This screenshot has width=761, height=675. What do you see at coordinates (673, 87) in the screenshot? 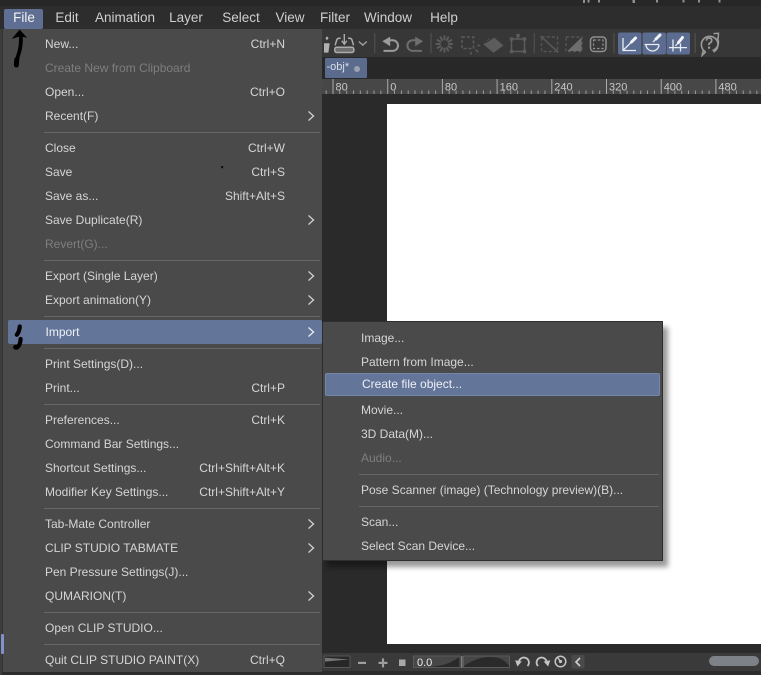
I see `svg-text: 400` at bounding box center [673, 87].